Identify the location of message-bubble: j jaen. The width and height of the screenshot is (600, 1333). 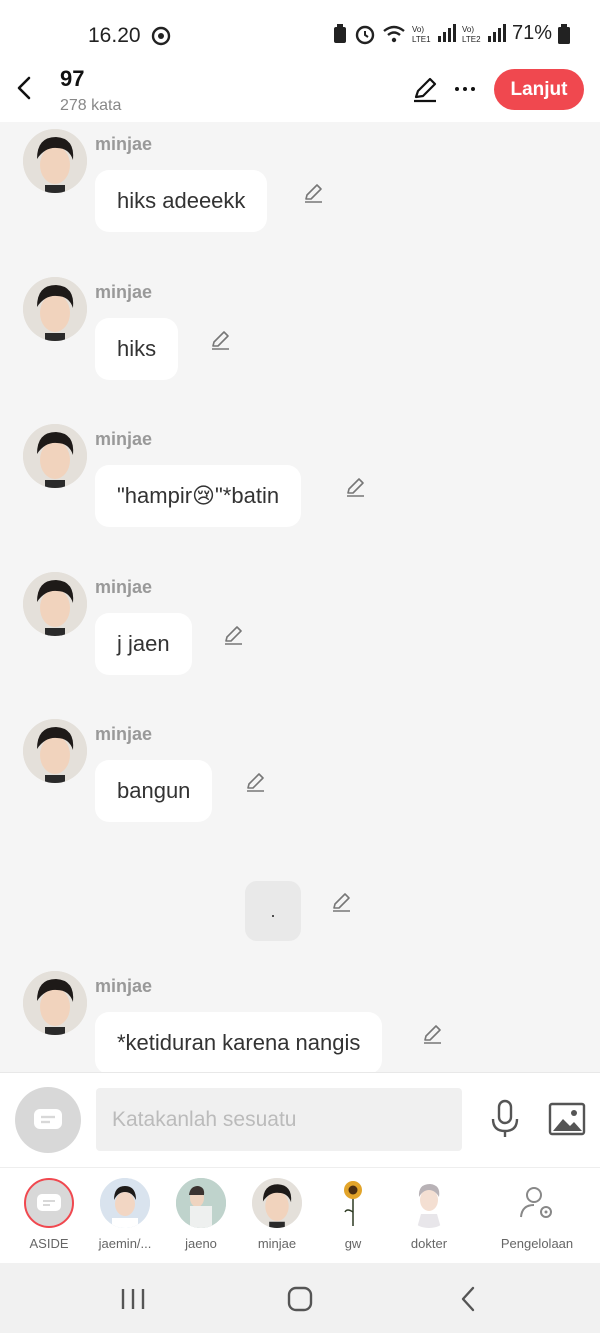
(143, 644).